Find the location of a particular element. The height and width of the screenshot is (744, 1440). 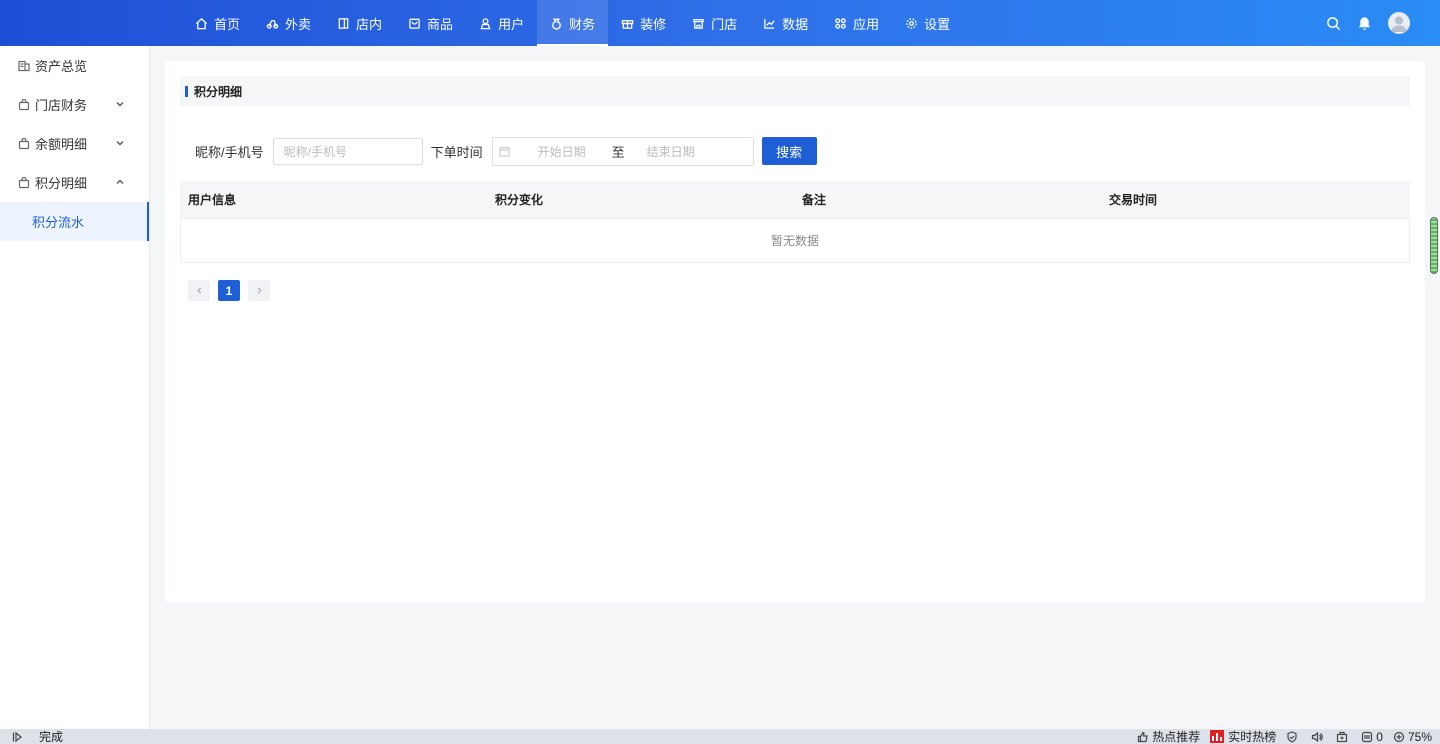

speaker-icon is located at coordinates (1317, 736).